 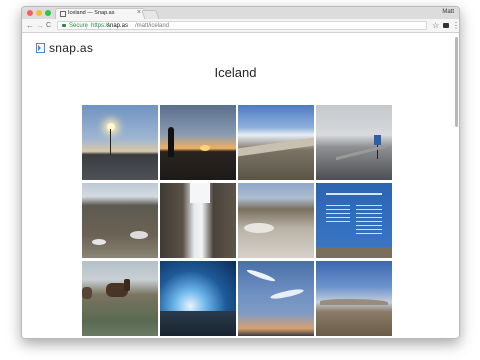 I want to click on url-host: snap.as, so click(x=118, y=26).